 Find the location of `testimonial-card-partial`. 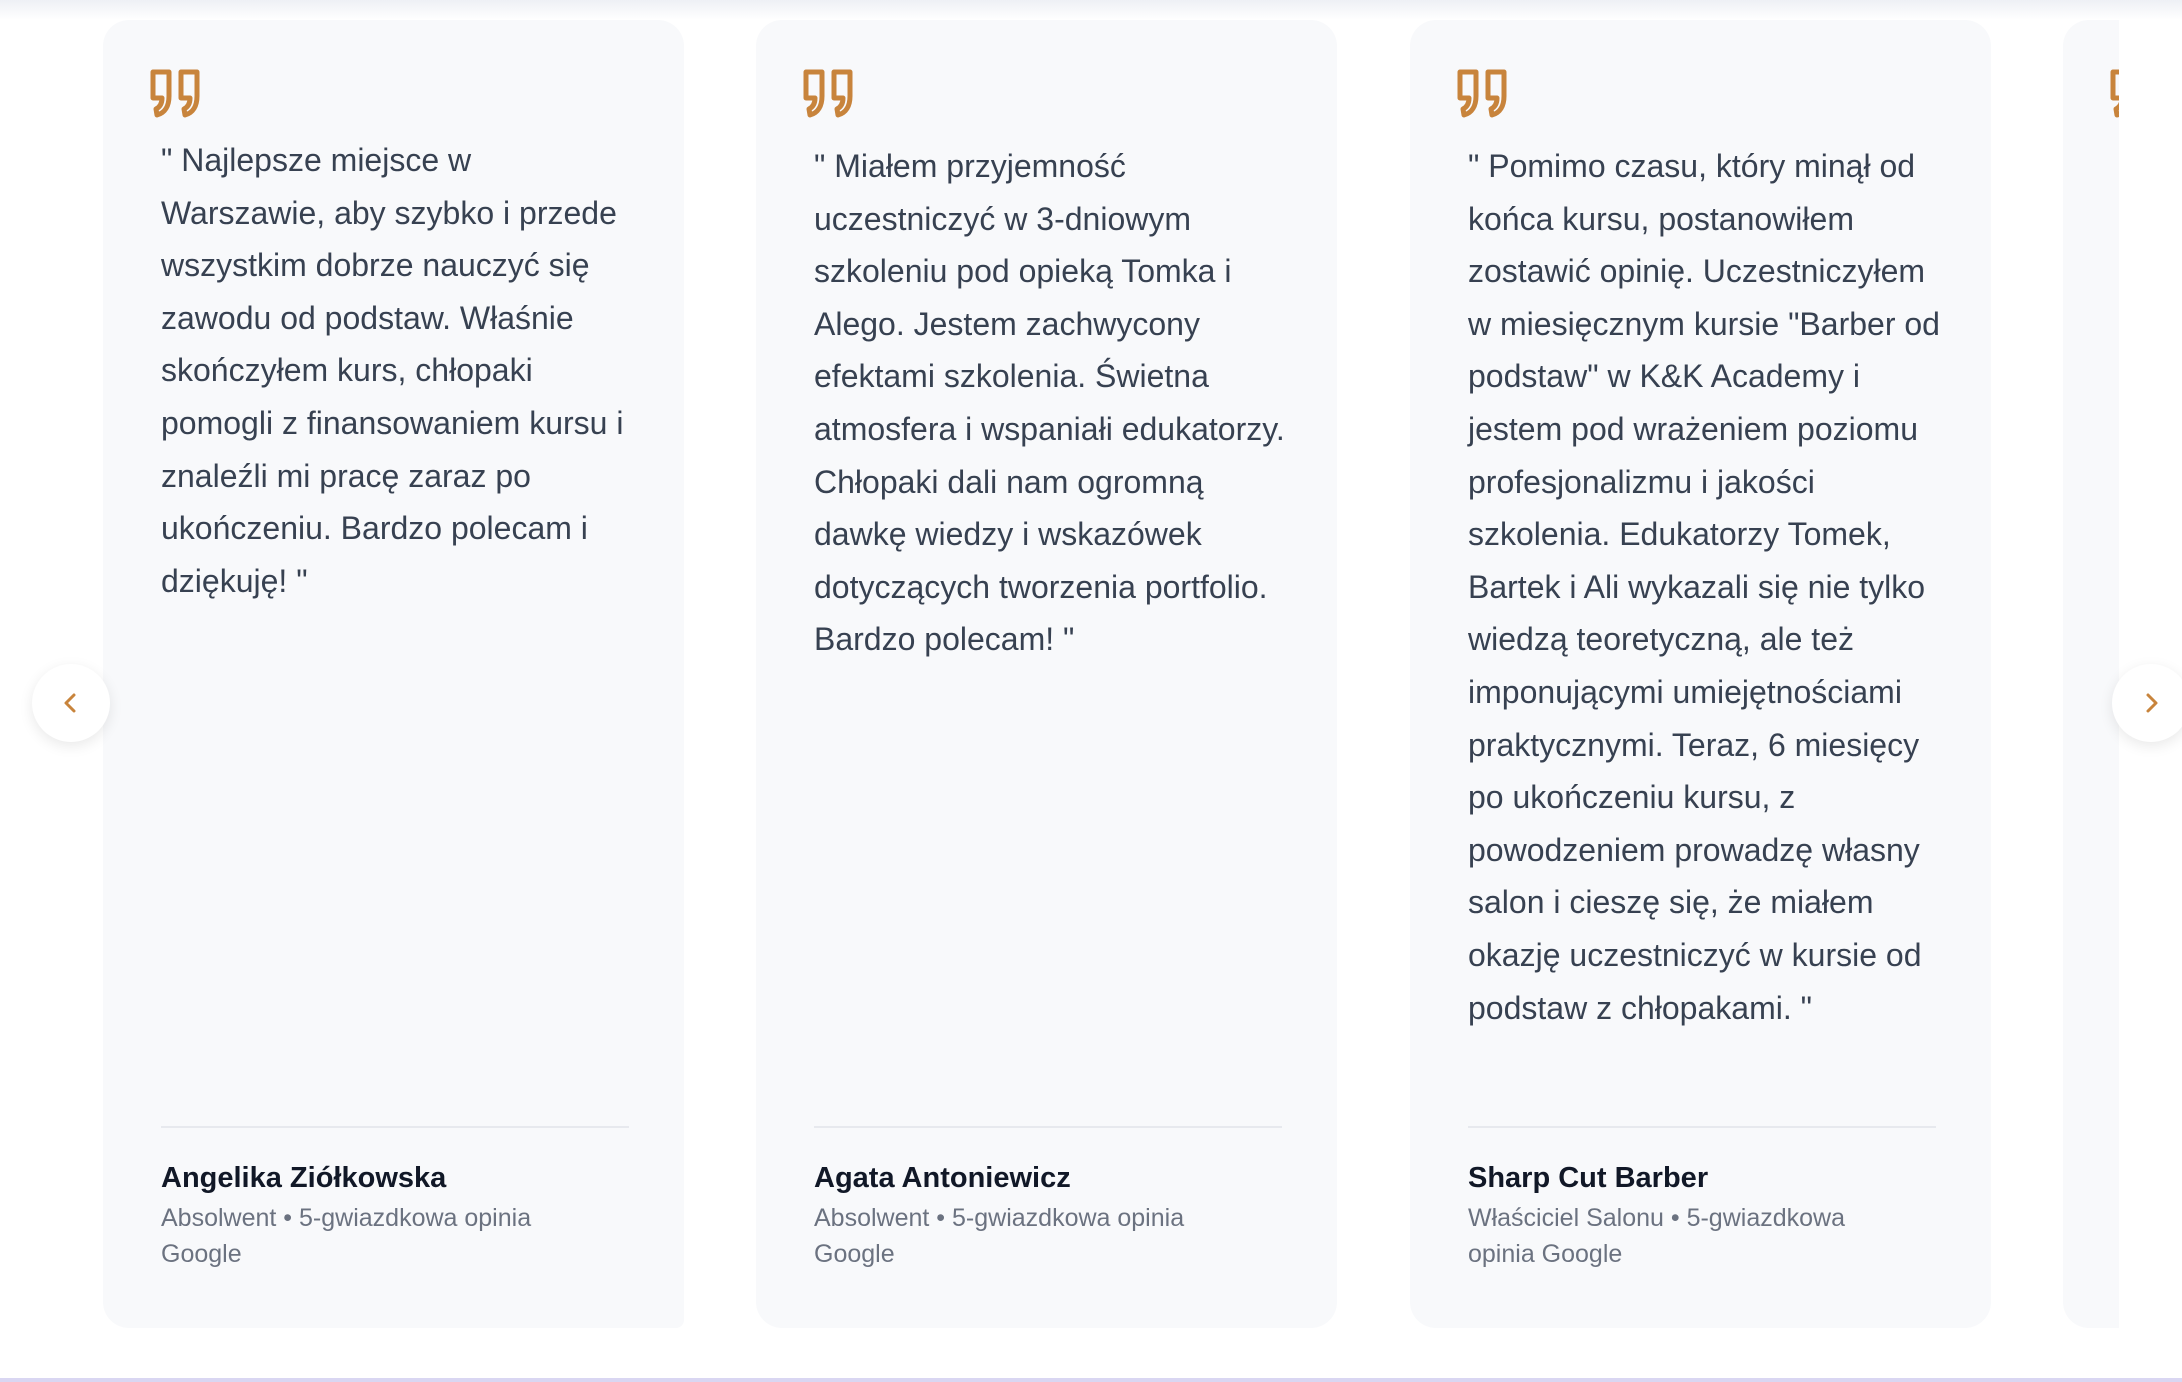

testimonial-card-partial is located at coordinates (2091, 674).